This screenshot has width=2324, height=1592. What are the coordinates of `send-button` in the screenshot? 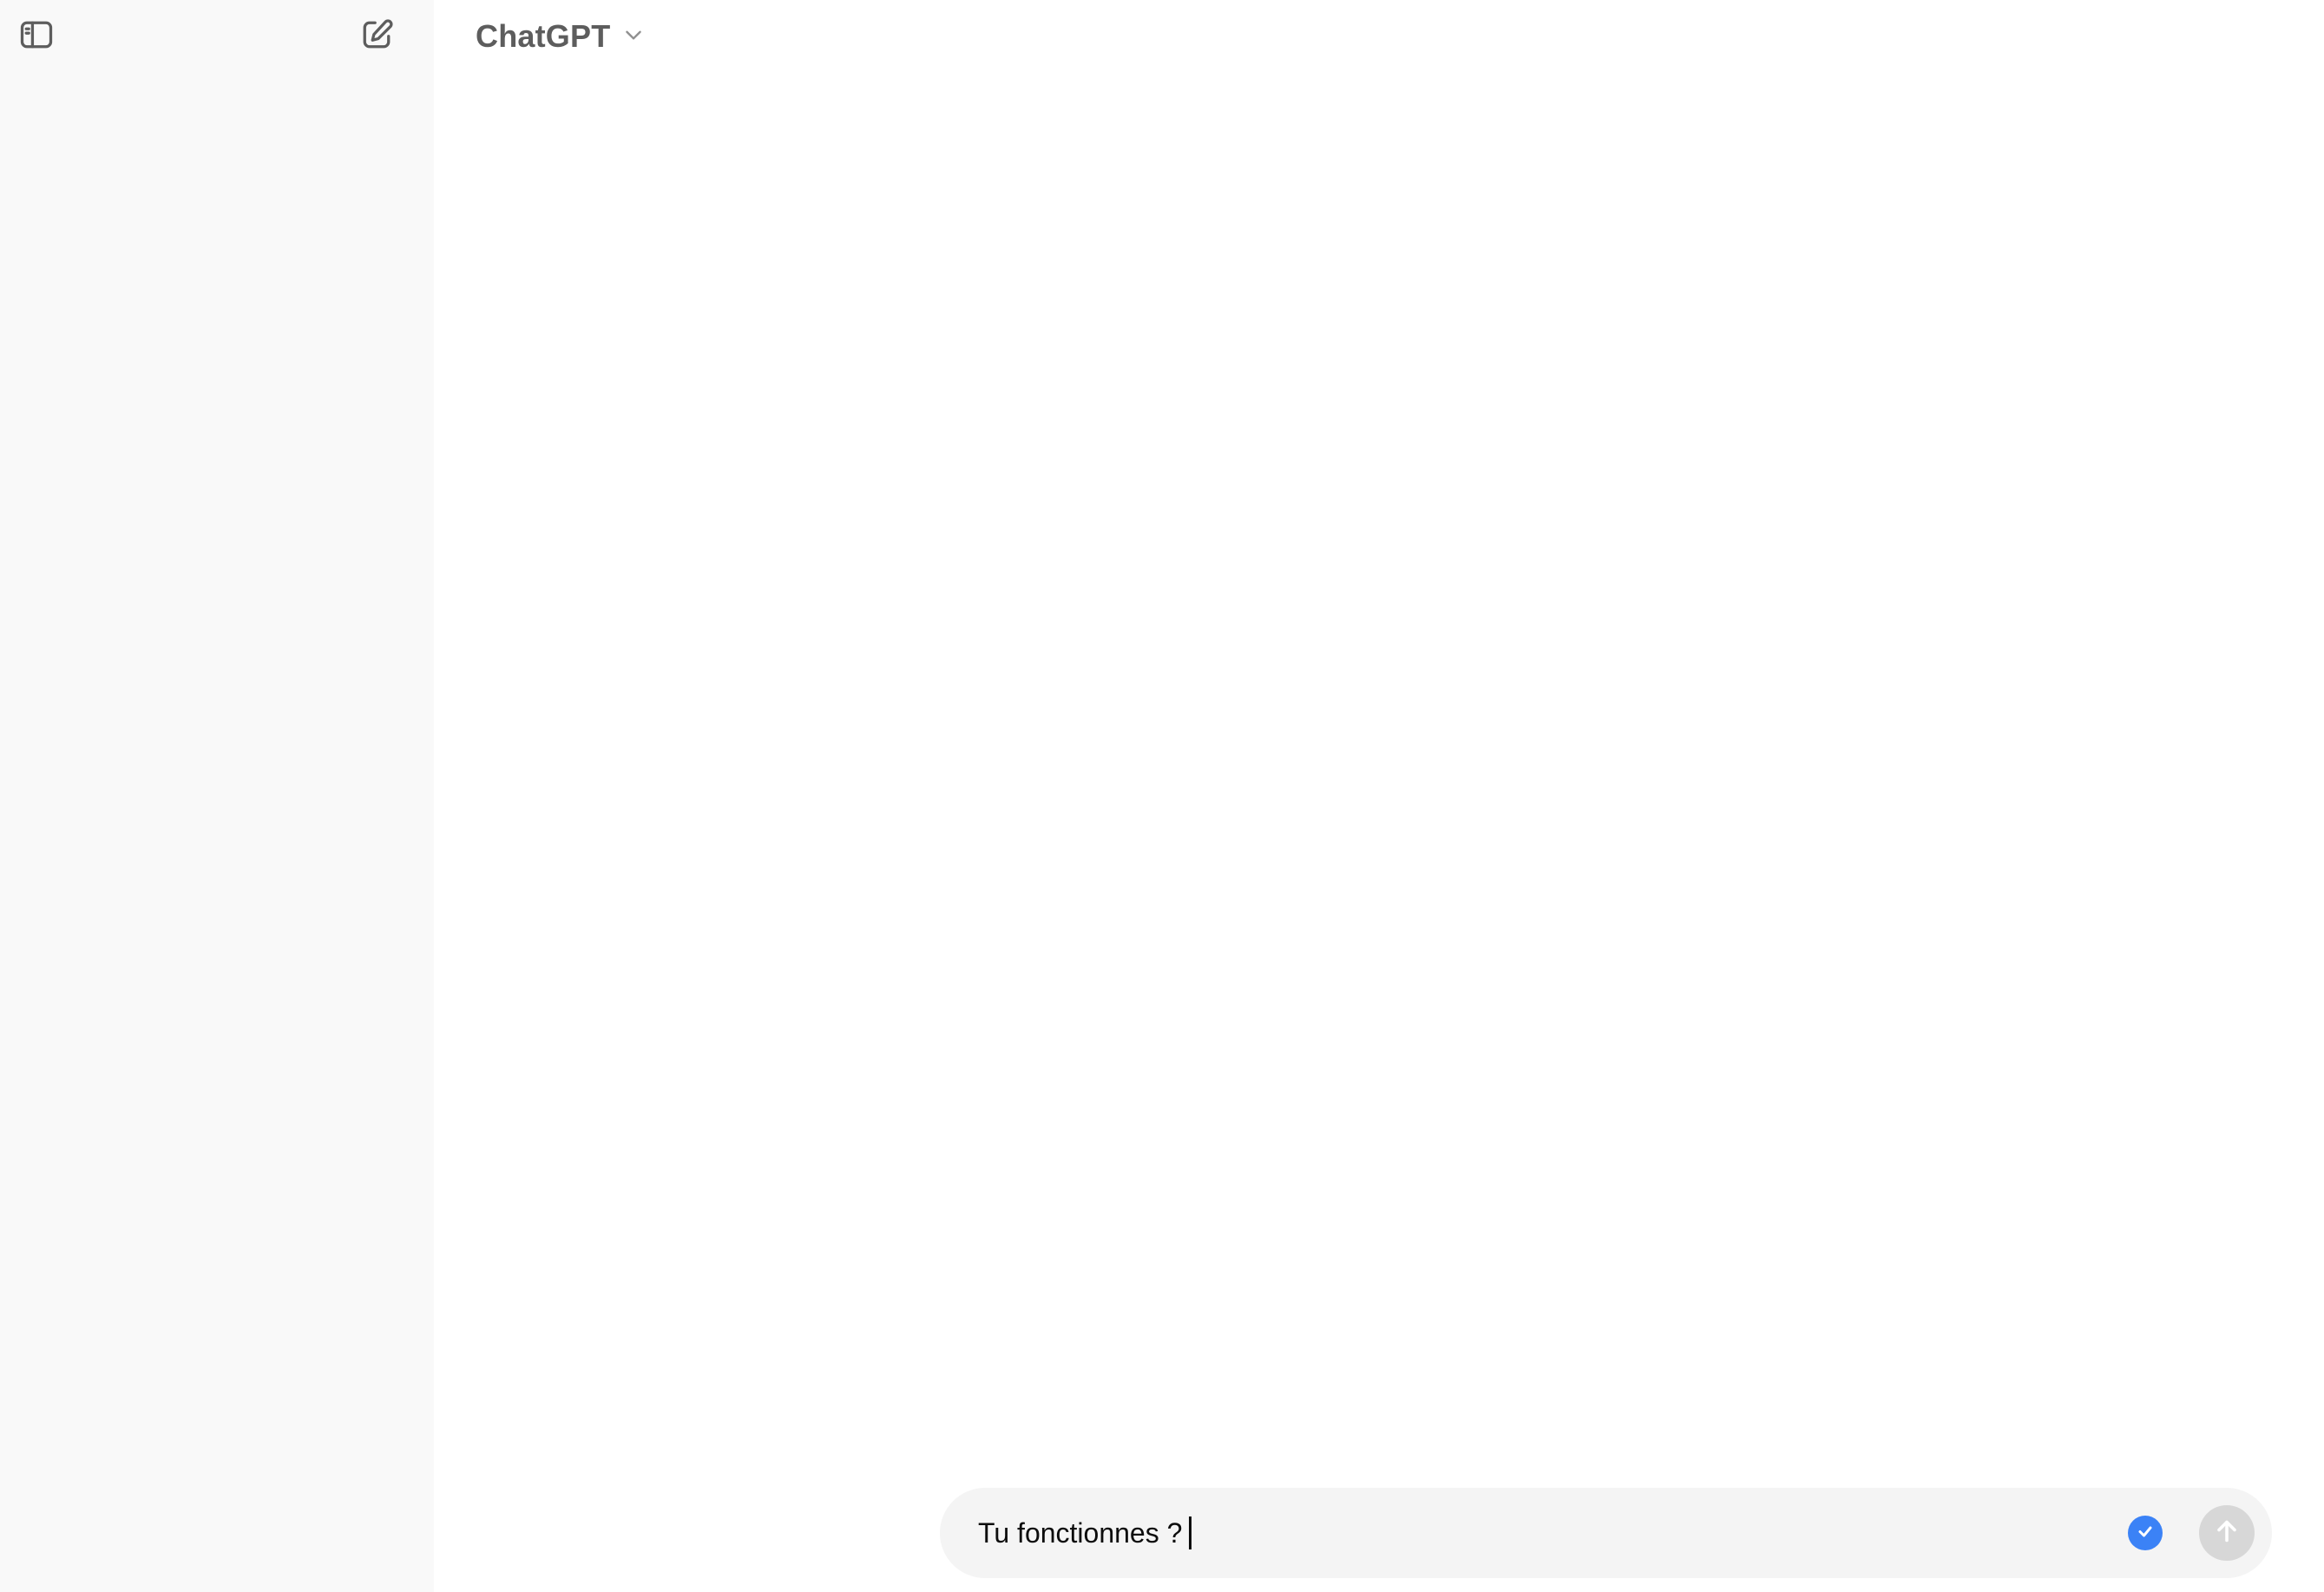 It's located at (2227, 1533).